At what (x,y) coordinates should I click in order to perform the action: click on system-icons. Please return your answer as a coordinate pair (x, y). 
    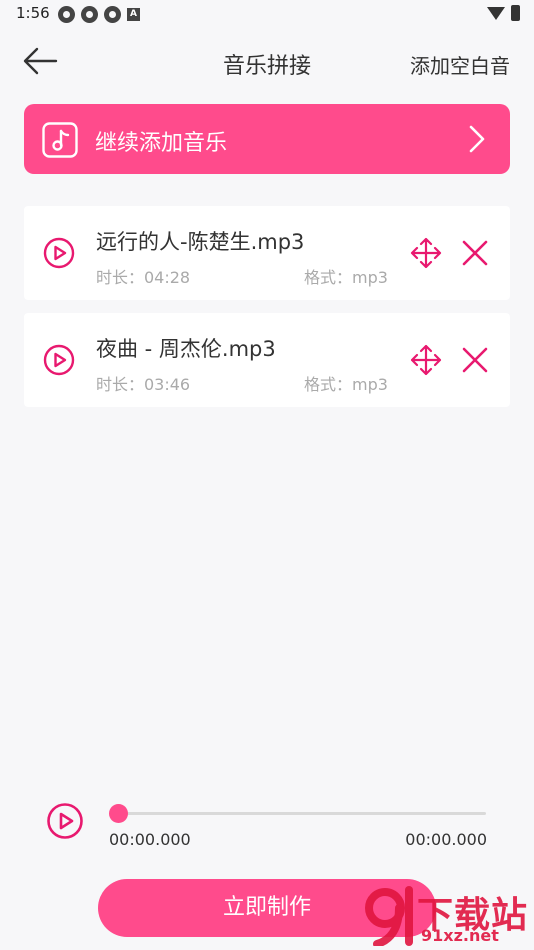
    Looking at the image, I should click on (503, 13).